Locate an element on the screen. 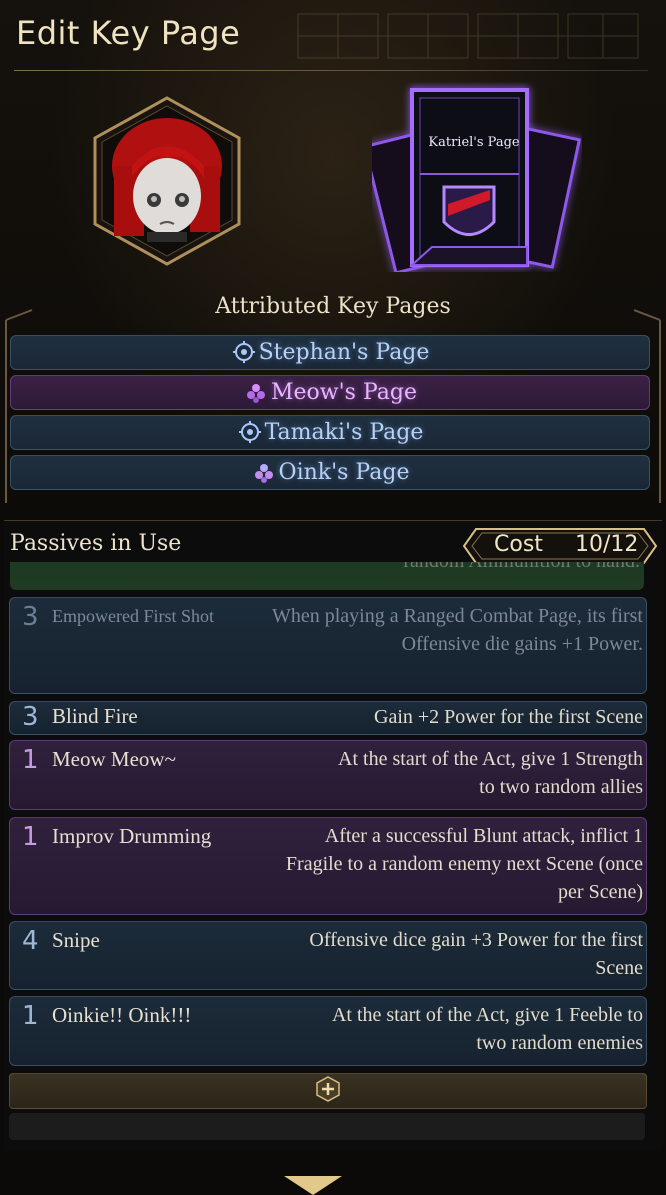  passive-row-clipped: random Ammunition to hand. is located at coordinates (327, 576).